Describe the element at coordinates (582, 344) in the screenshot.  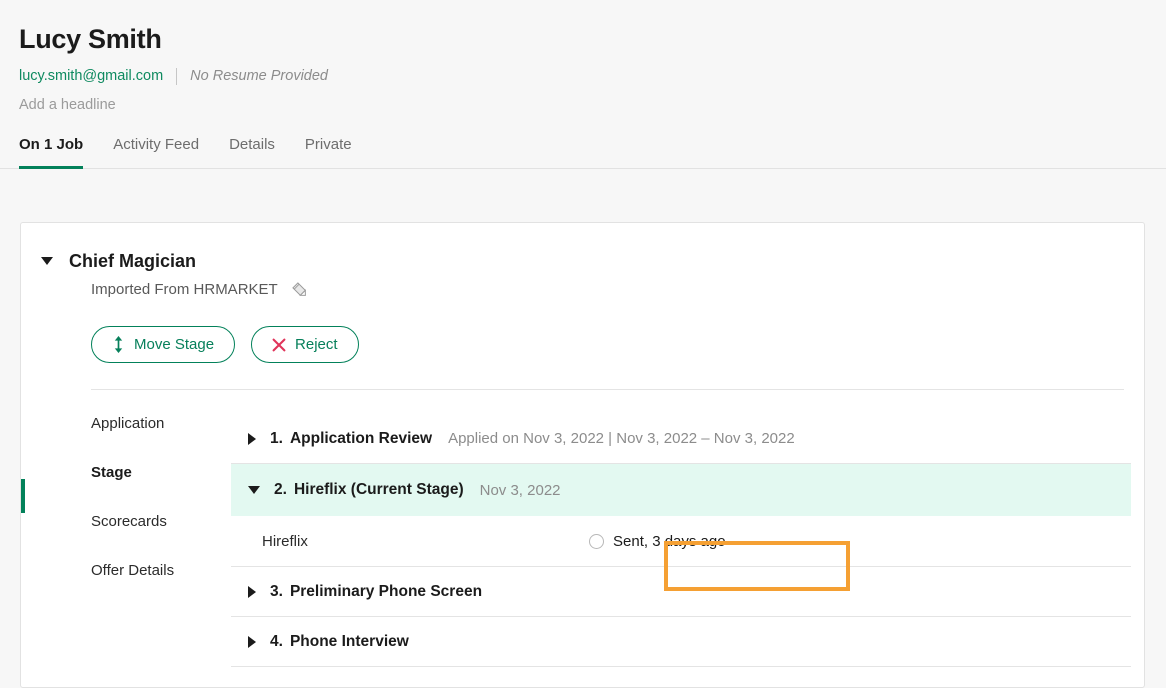
I see `job-action-row: Move Stage Reject` at that location.